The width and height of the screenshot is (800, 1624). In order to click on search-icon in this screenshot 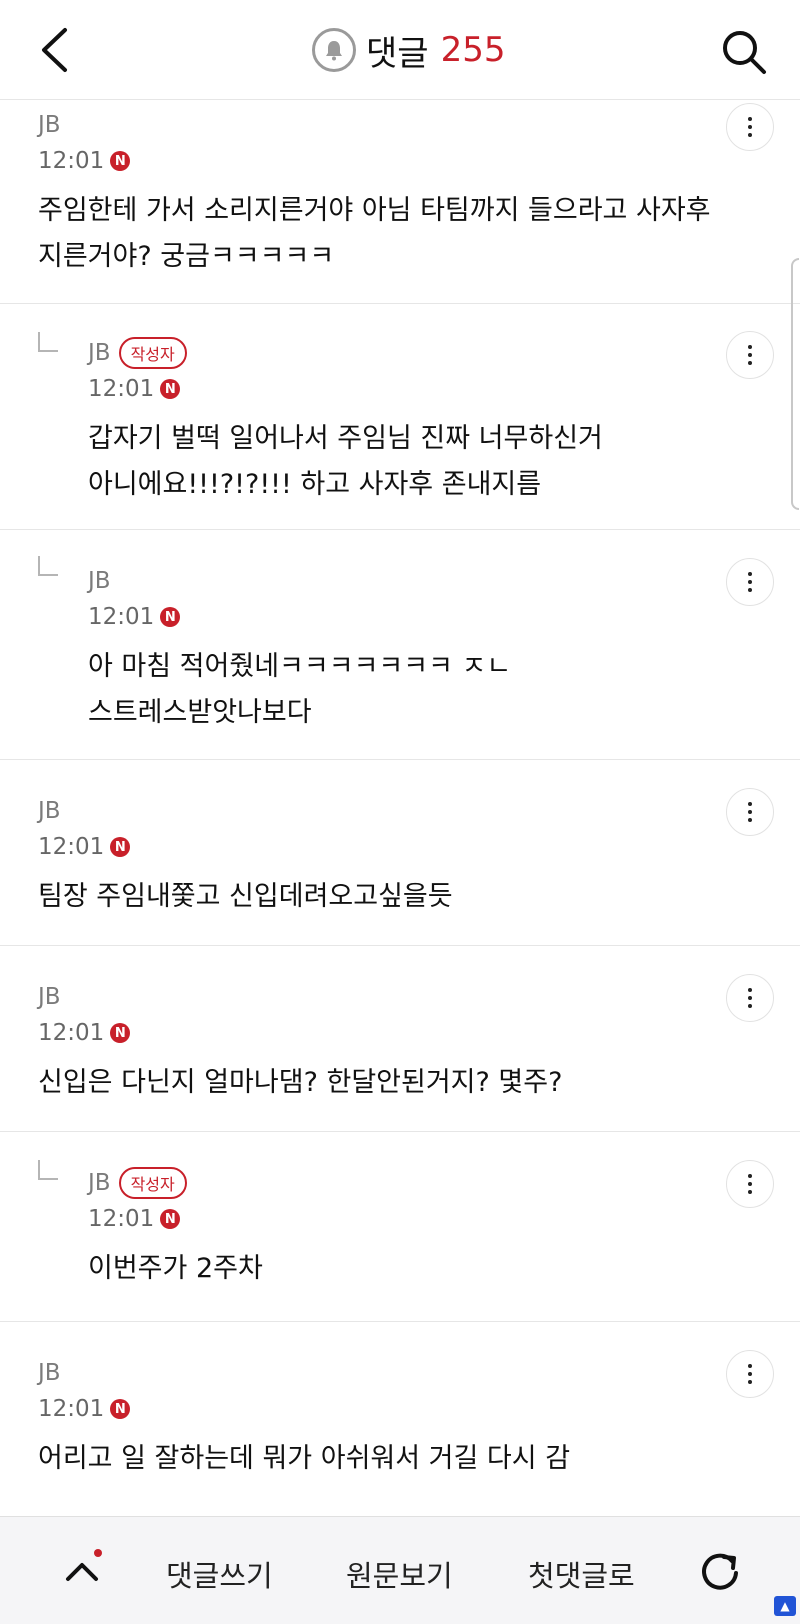, I will do `click(744, 52)`.